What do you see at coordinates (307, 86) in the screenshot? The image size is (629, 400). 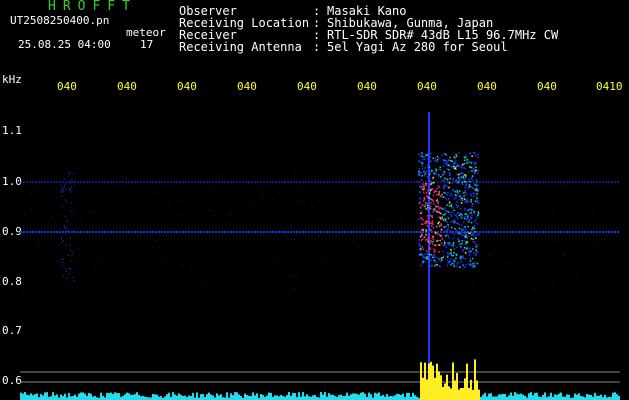 I see `x-tick-5: 040` at bounding box center [307, 86].